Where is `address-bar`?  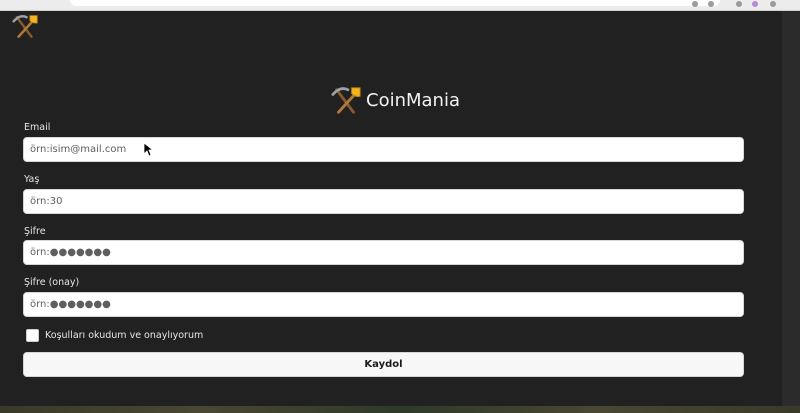
address-bar is located at coordinates (395, 3).